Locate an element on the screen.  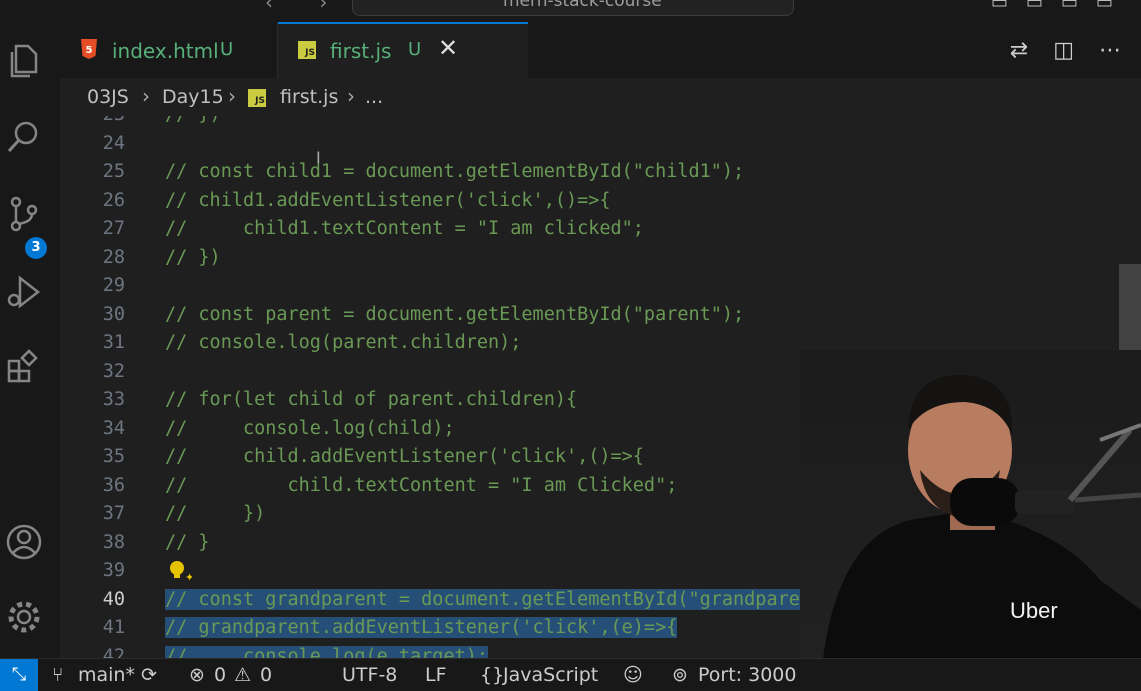
code-text: // child1.addEventListener('click',()=>{ is located at coordinates (388, 200).